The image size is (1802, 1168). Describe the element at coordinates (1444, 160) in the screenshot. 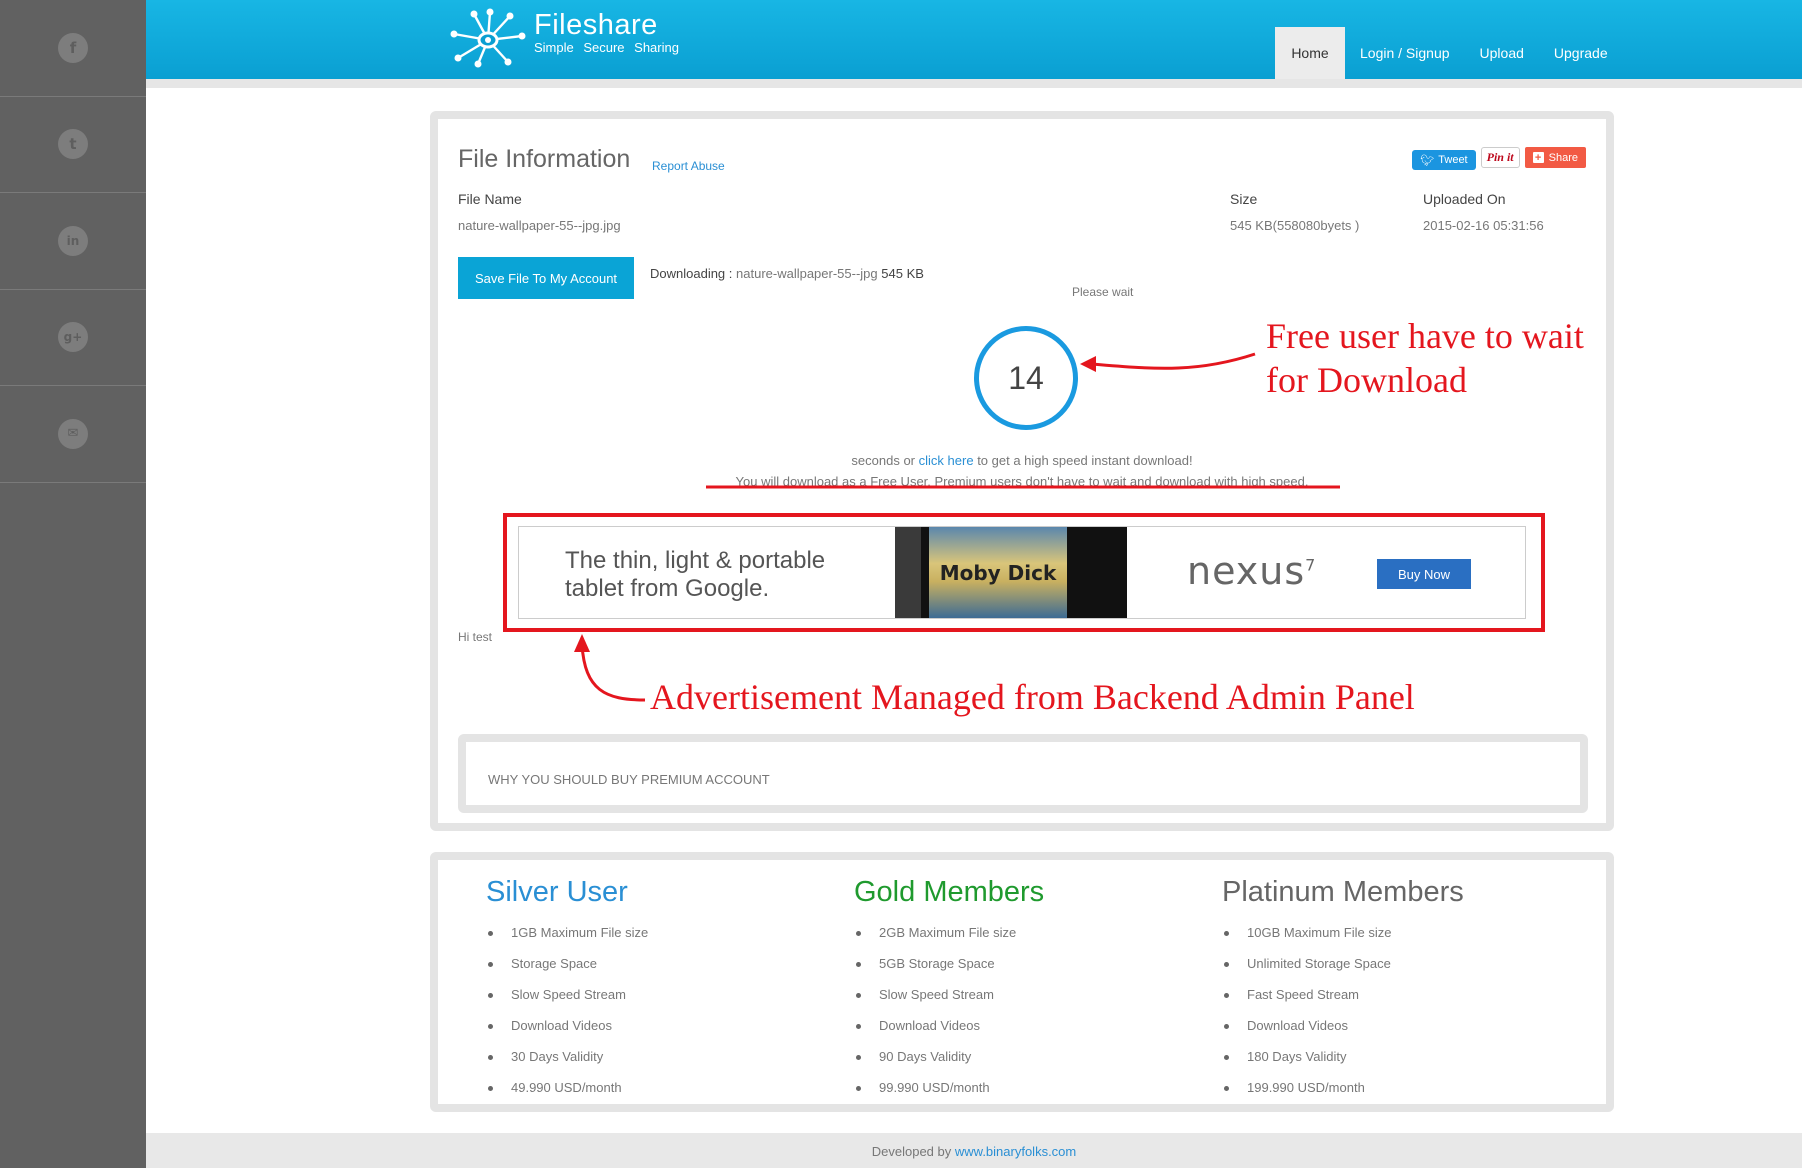

I see `tweet-button: 🐦︎ Tweet` at that location.